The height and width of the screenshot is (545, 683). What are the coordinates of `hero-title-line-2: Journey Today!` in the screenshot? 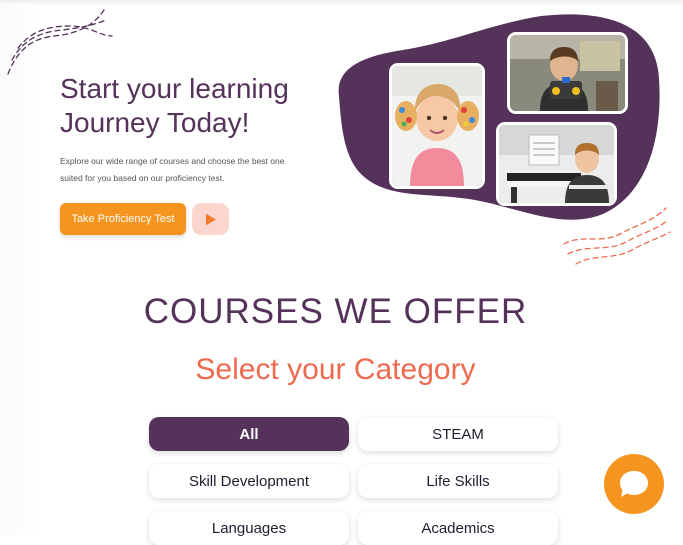 It's located at (155, 122).